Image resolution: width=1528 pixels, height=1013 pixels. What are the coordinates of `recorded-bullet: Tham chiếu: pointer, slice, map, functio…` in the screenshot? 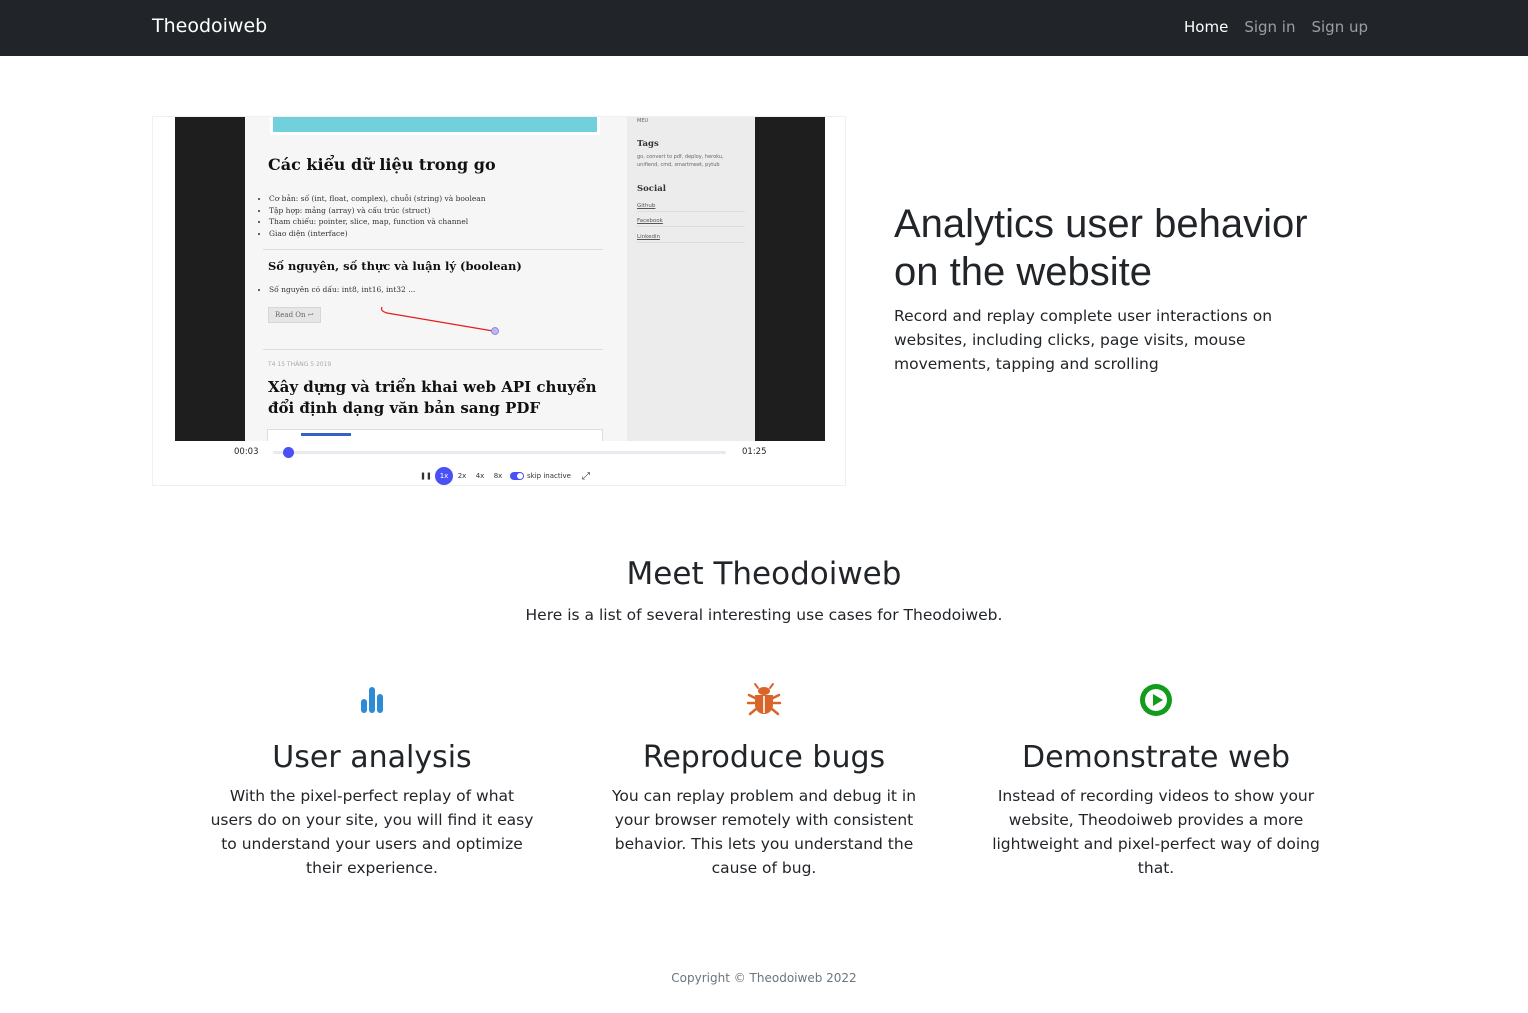 It's located at (377, 222).